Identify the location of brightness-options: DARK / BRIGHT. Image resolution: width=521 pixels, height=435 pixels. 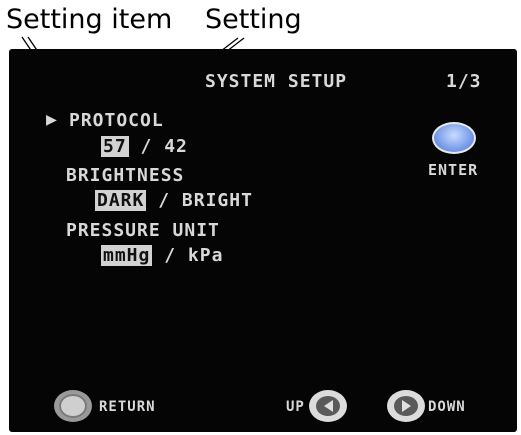
(174, 200).